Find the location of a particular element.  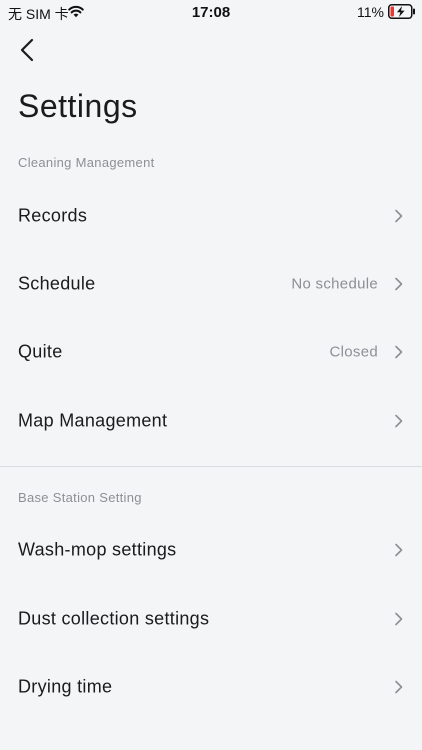

row-label: Quite is located at coordinates (40, 351).